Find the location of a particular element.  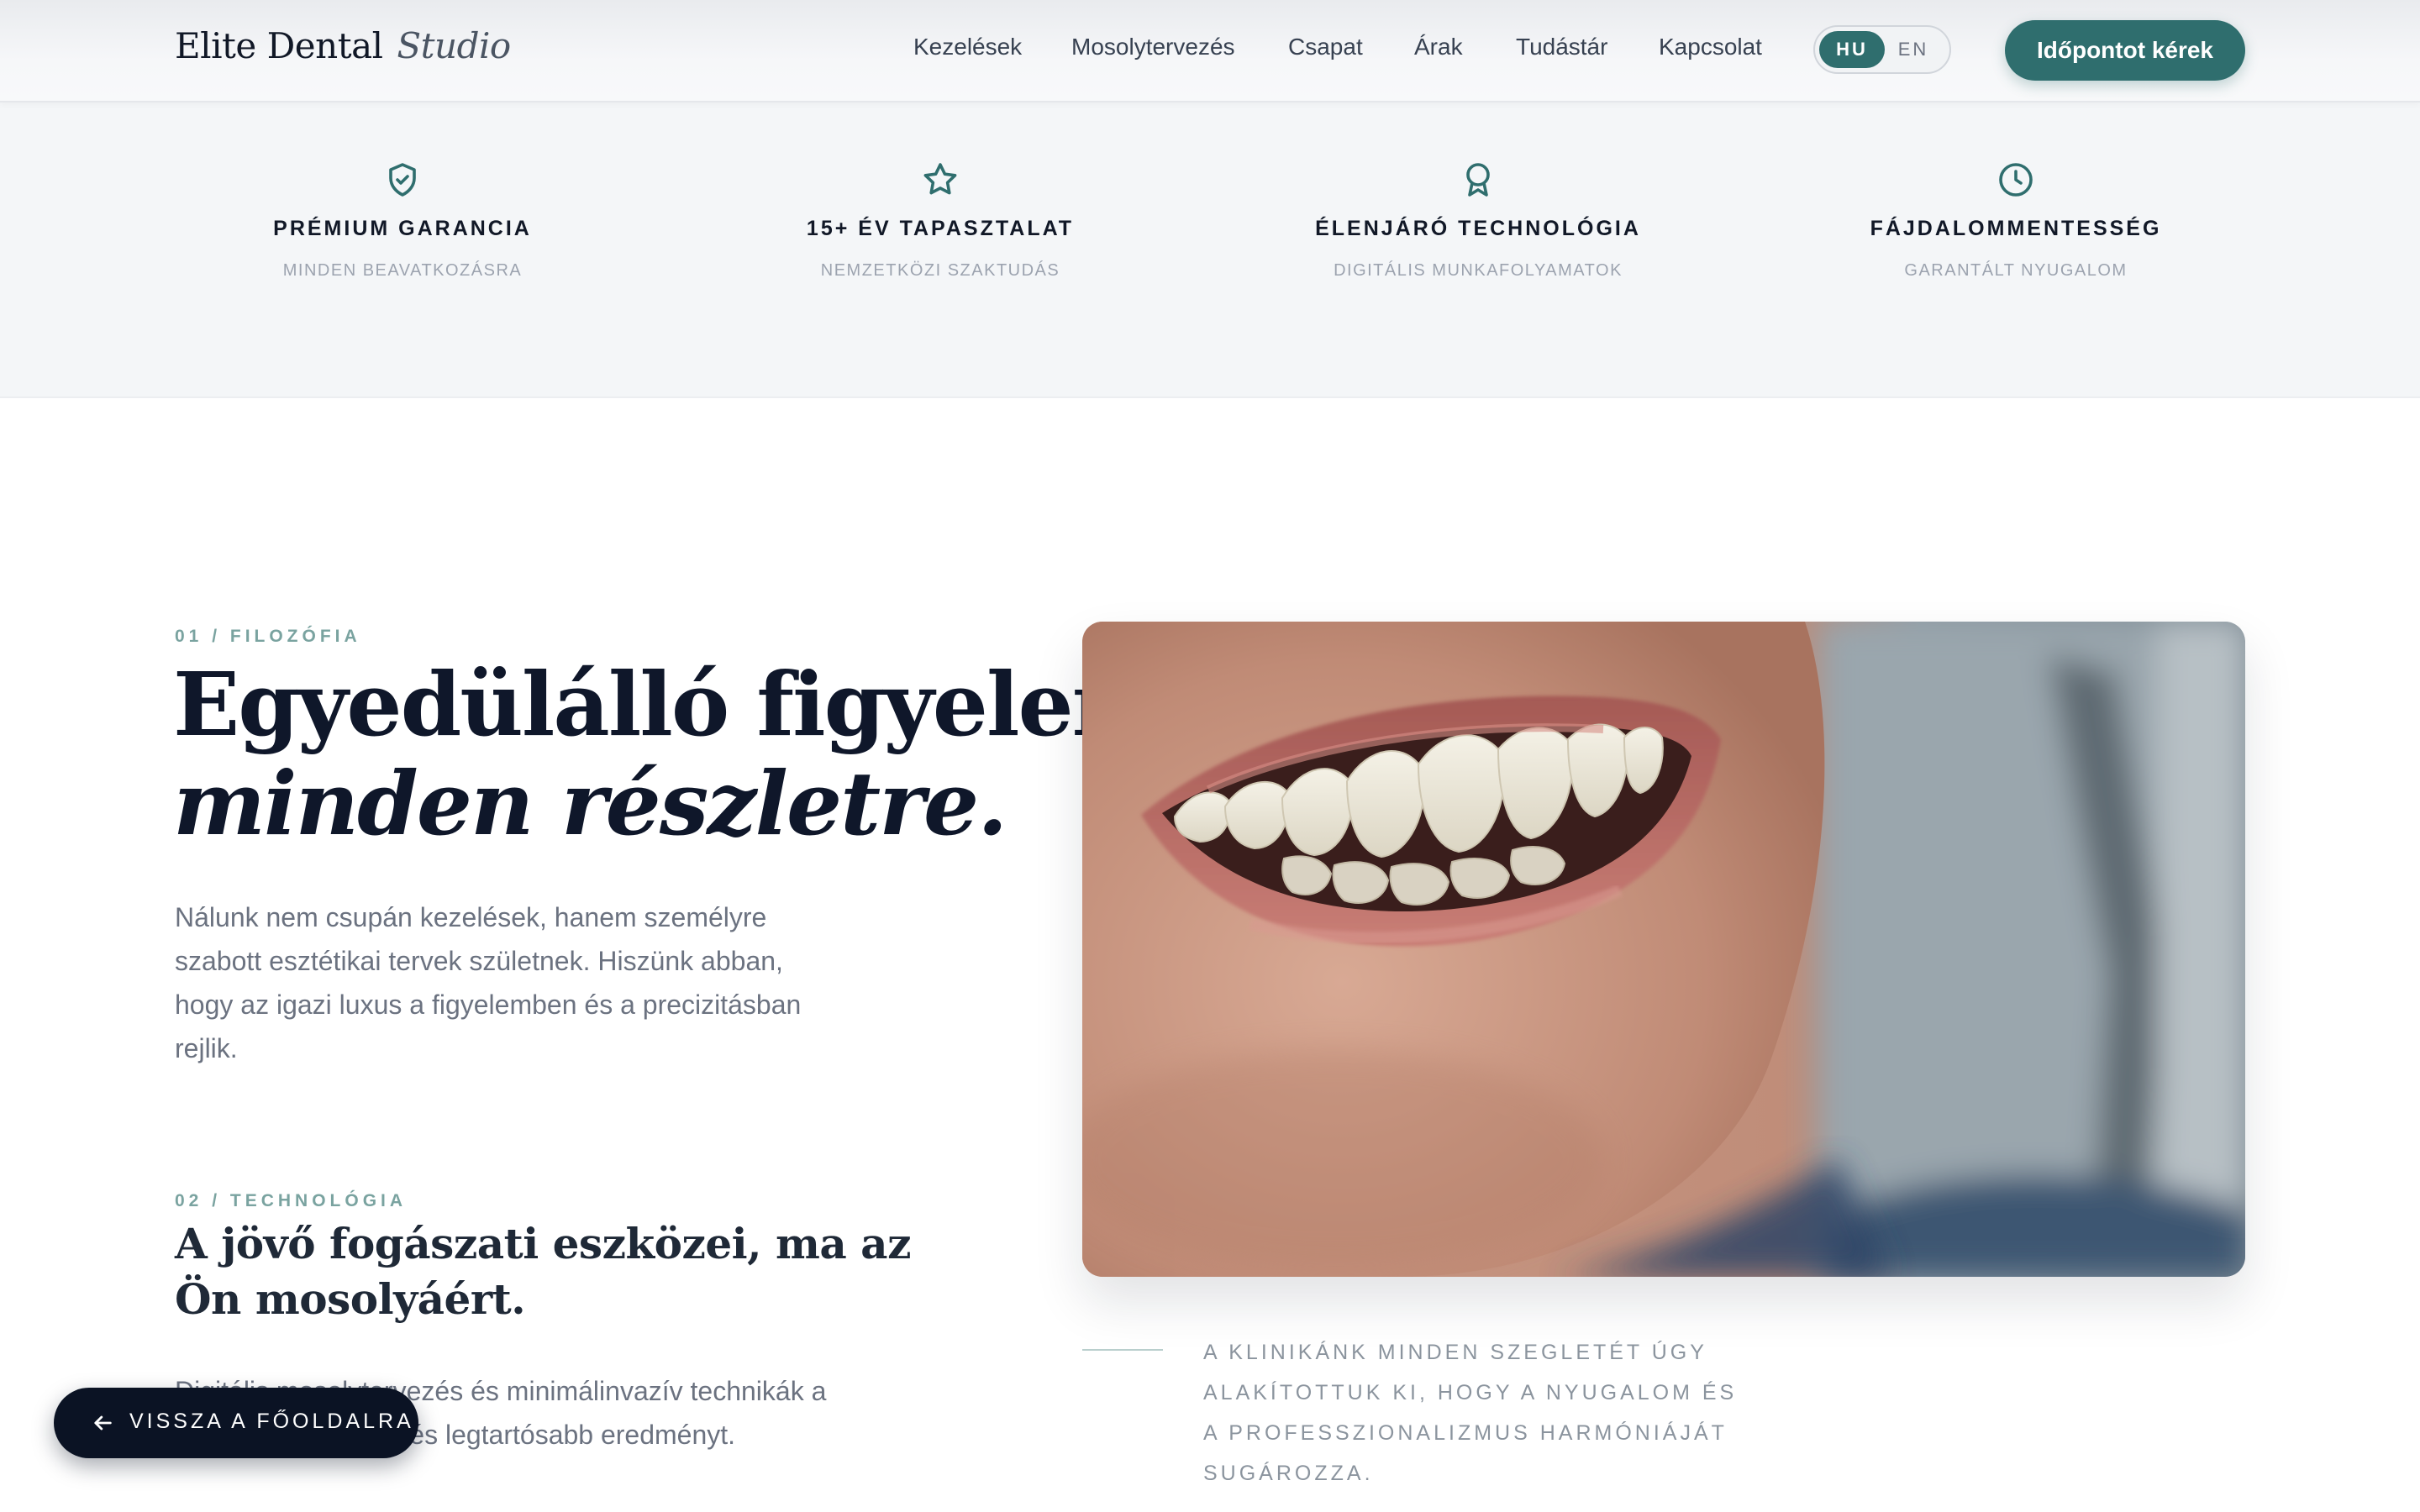

shield-check-icon is located at coordinates (402, 180).